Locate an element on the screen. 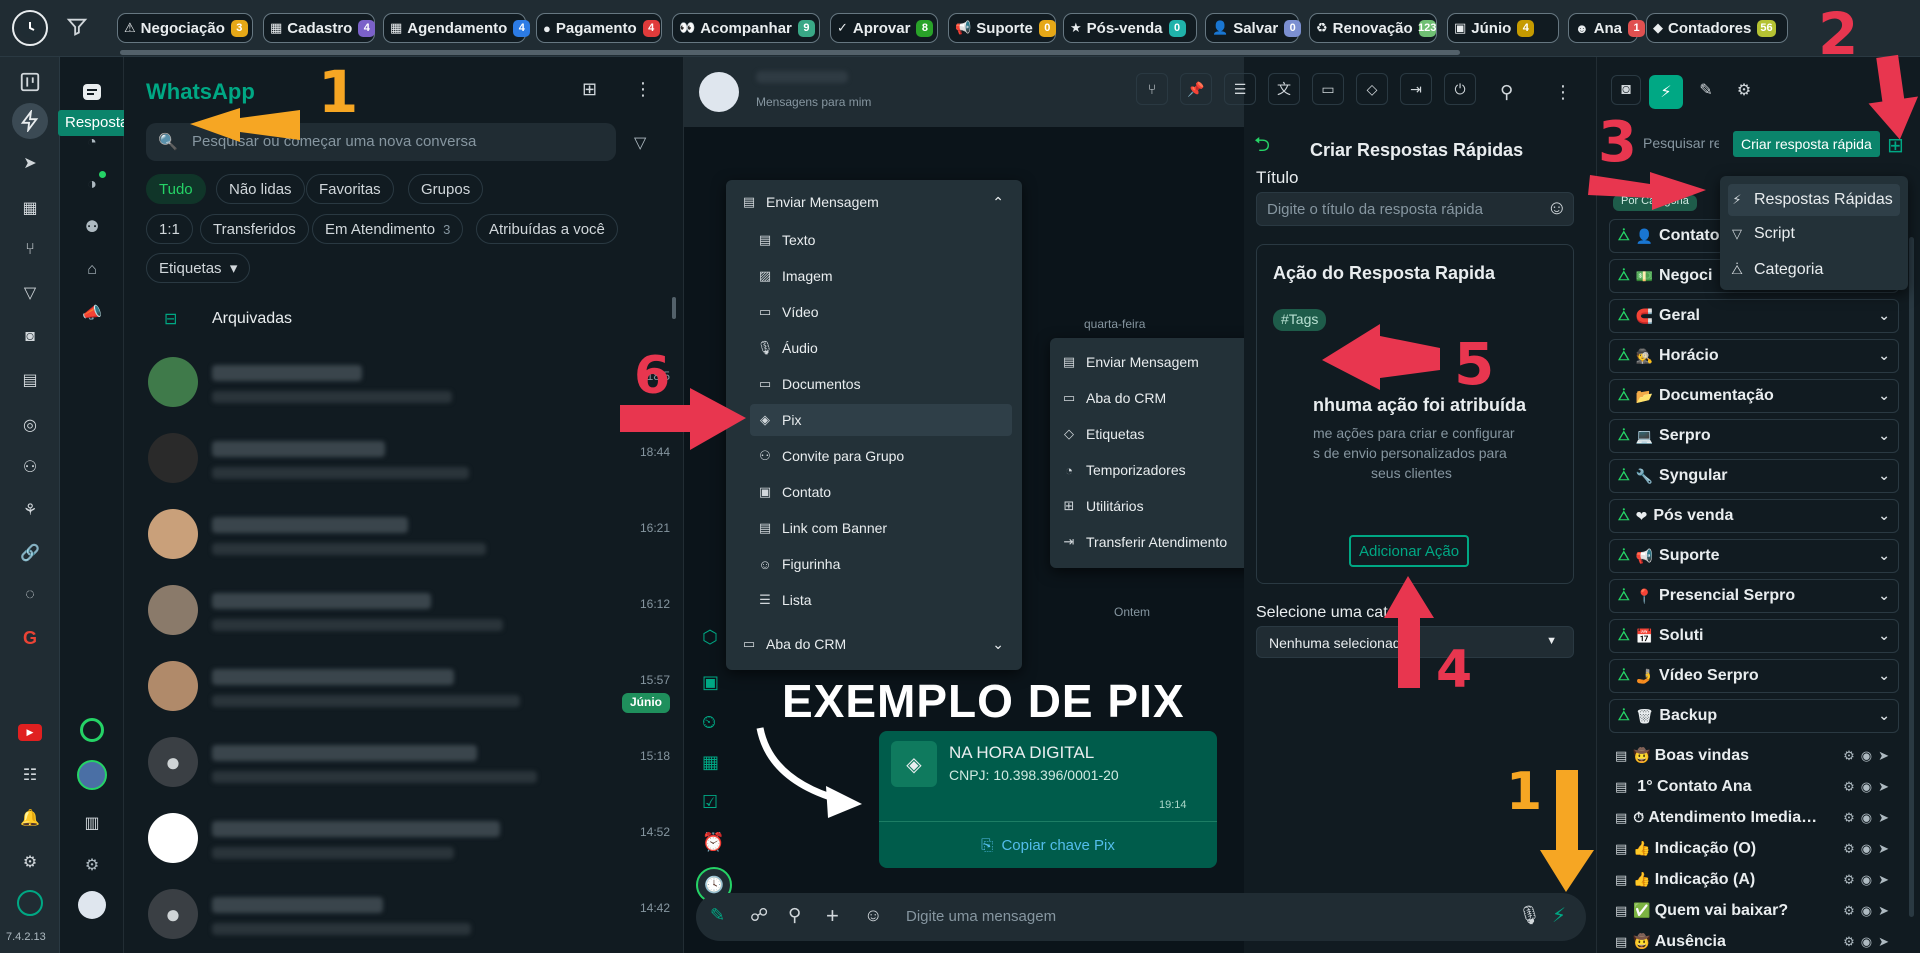  header-search-icon: ⚲ is located at coordinates (1506, 92).